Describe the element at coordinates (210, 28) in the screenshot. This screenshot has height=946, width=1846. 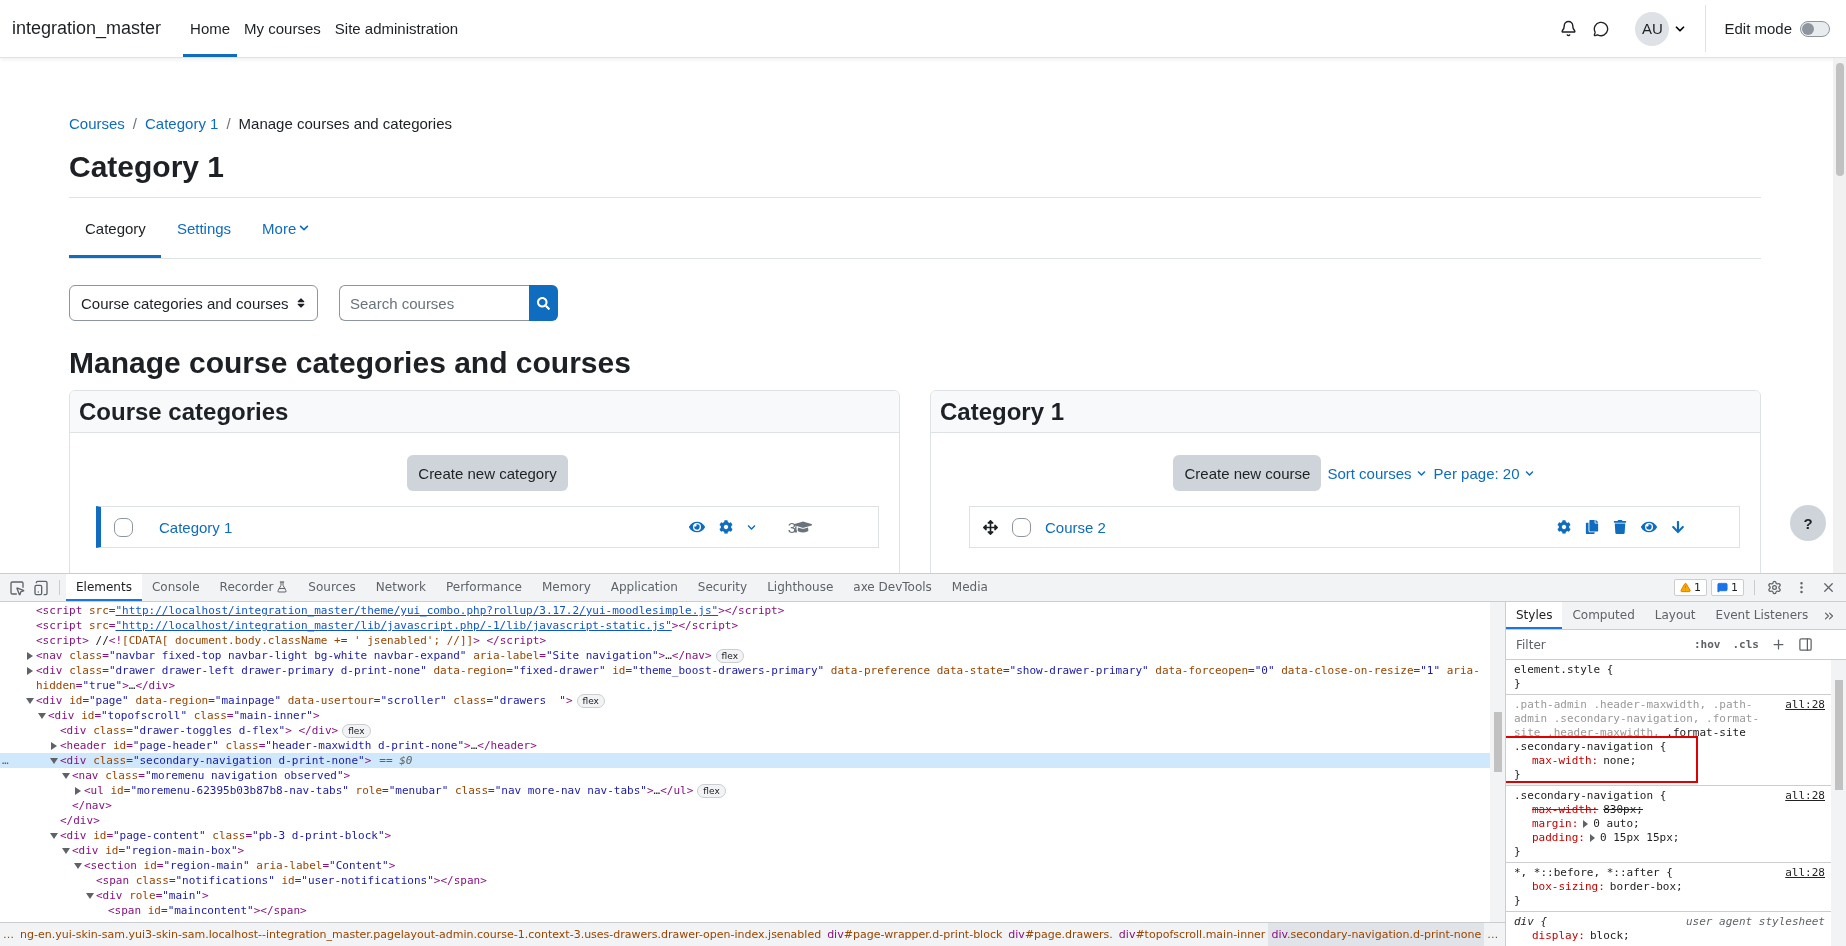
I see `nav-link: Home` at that location.